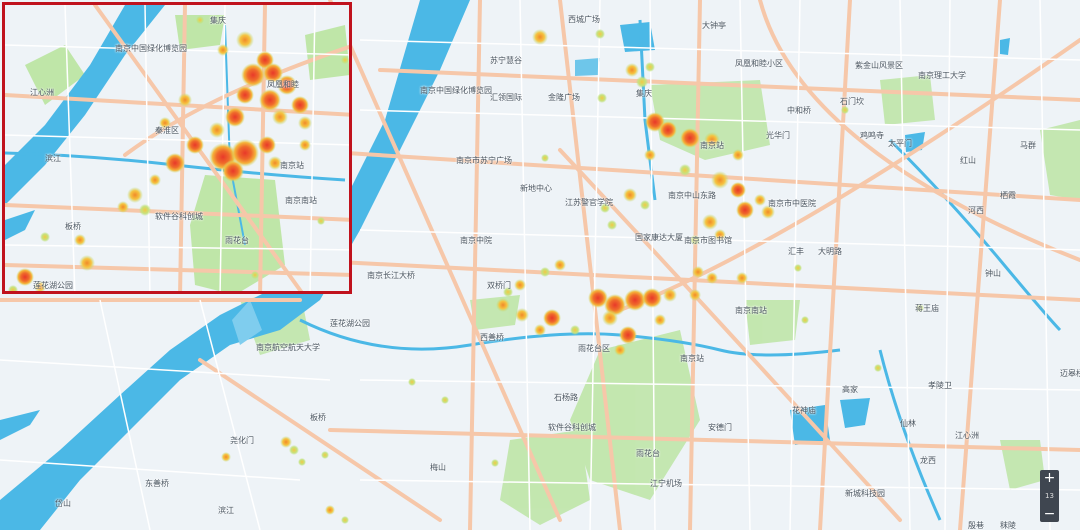 The height and width of the screenshot is (530, 1080). Describe the element at coordinates (976, 525) in the screenshot. I see `map-label: 殷巷` at that location.